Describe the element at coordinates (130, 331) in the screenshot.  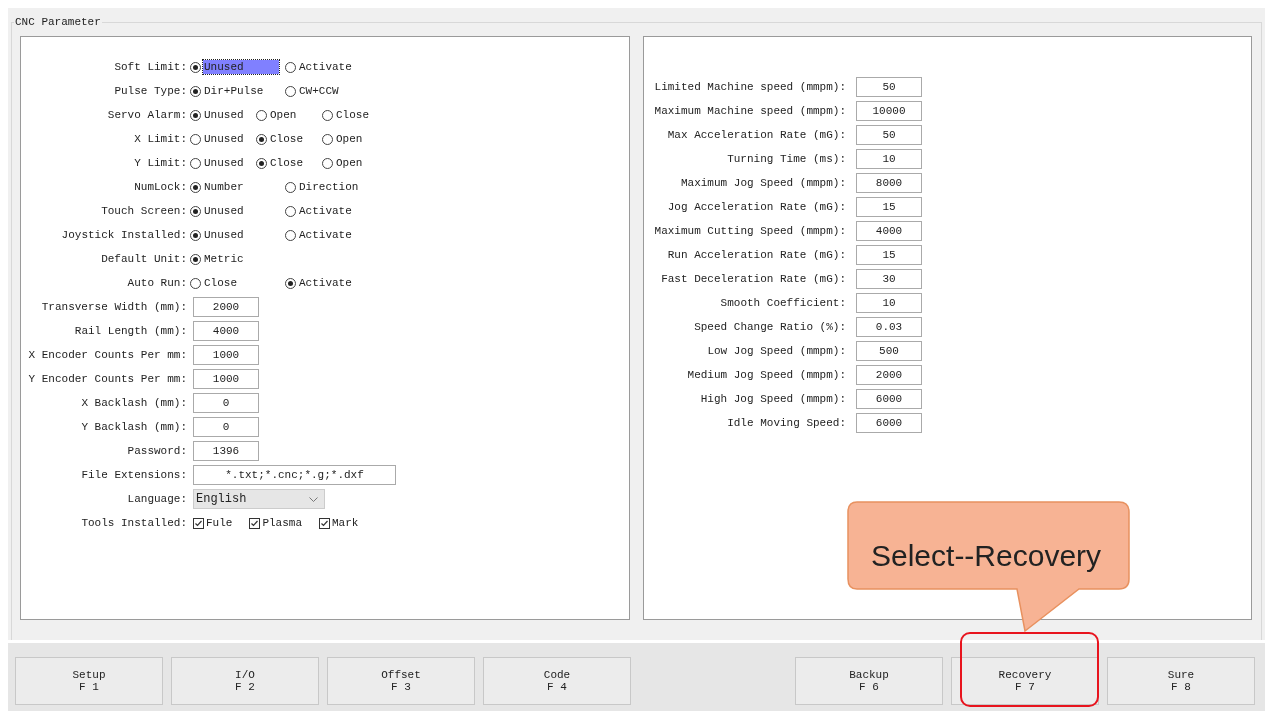
I see `field-label: Rail Length (mm):` at that location.